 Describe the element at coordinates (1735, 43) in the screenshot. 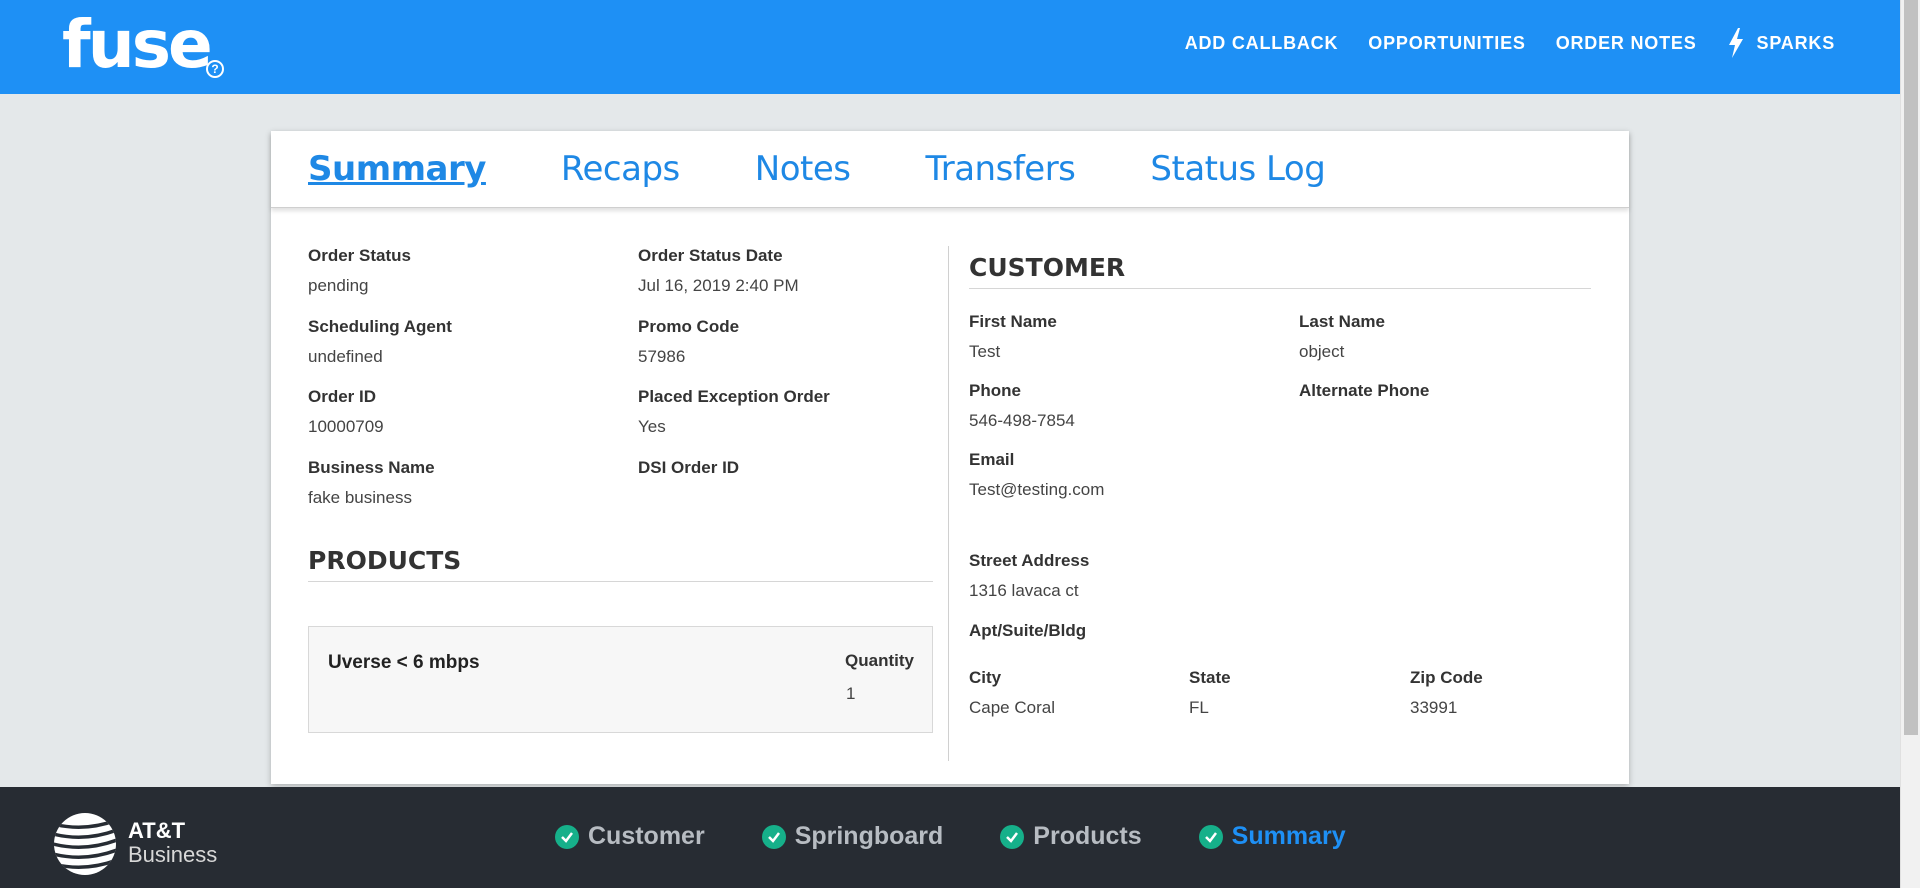

I see `bolt-icon` at that location.